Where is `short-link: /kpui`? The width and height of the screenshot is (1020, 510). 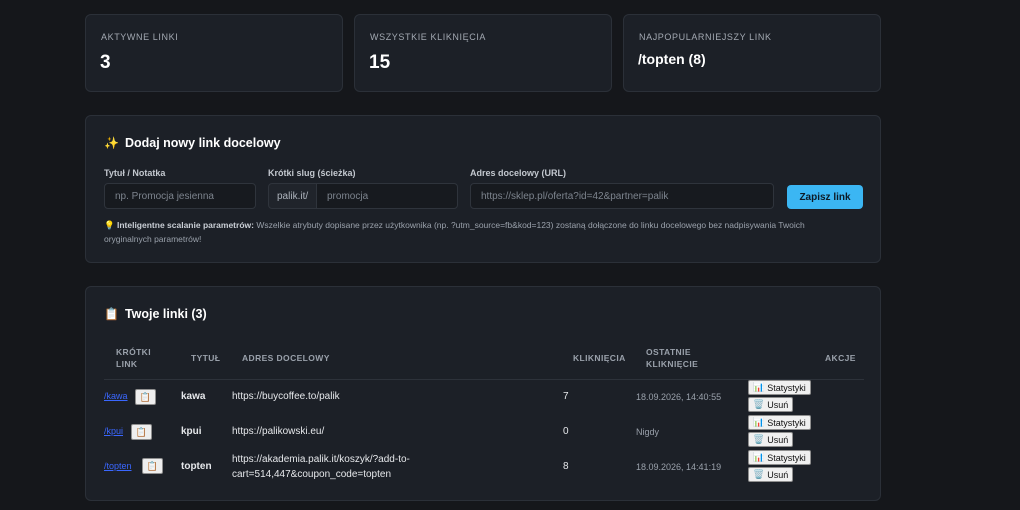
short-link: /kpui is located at coordinates (113, 431).